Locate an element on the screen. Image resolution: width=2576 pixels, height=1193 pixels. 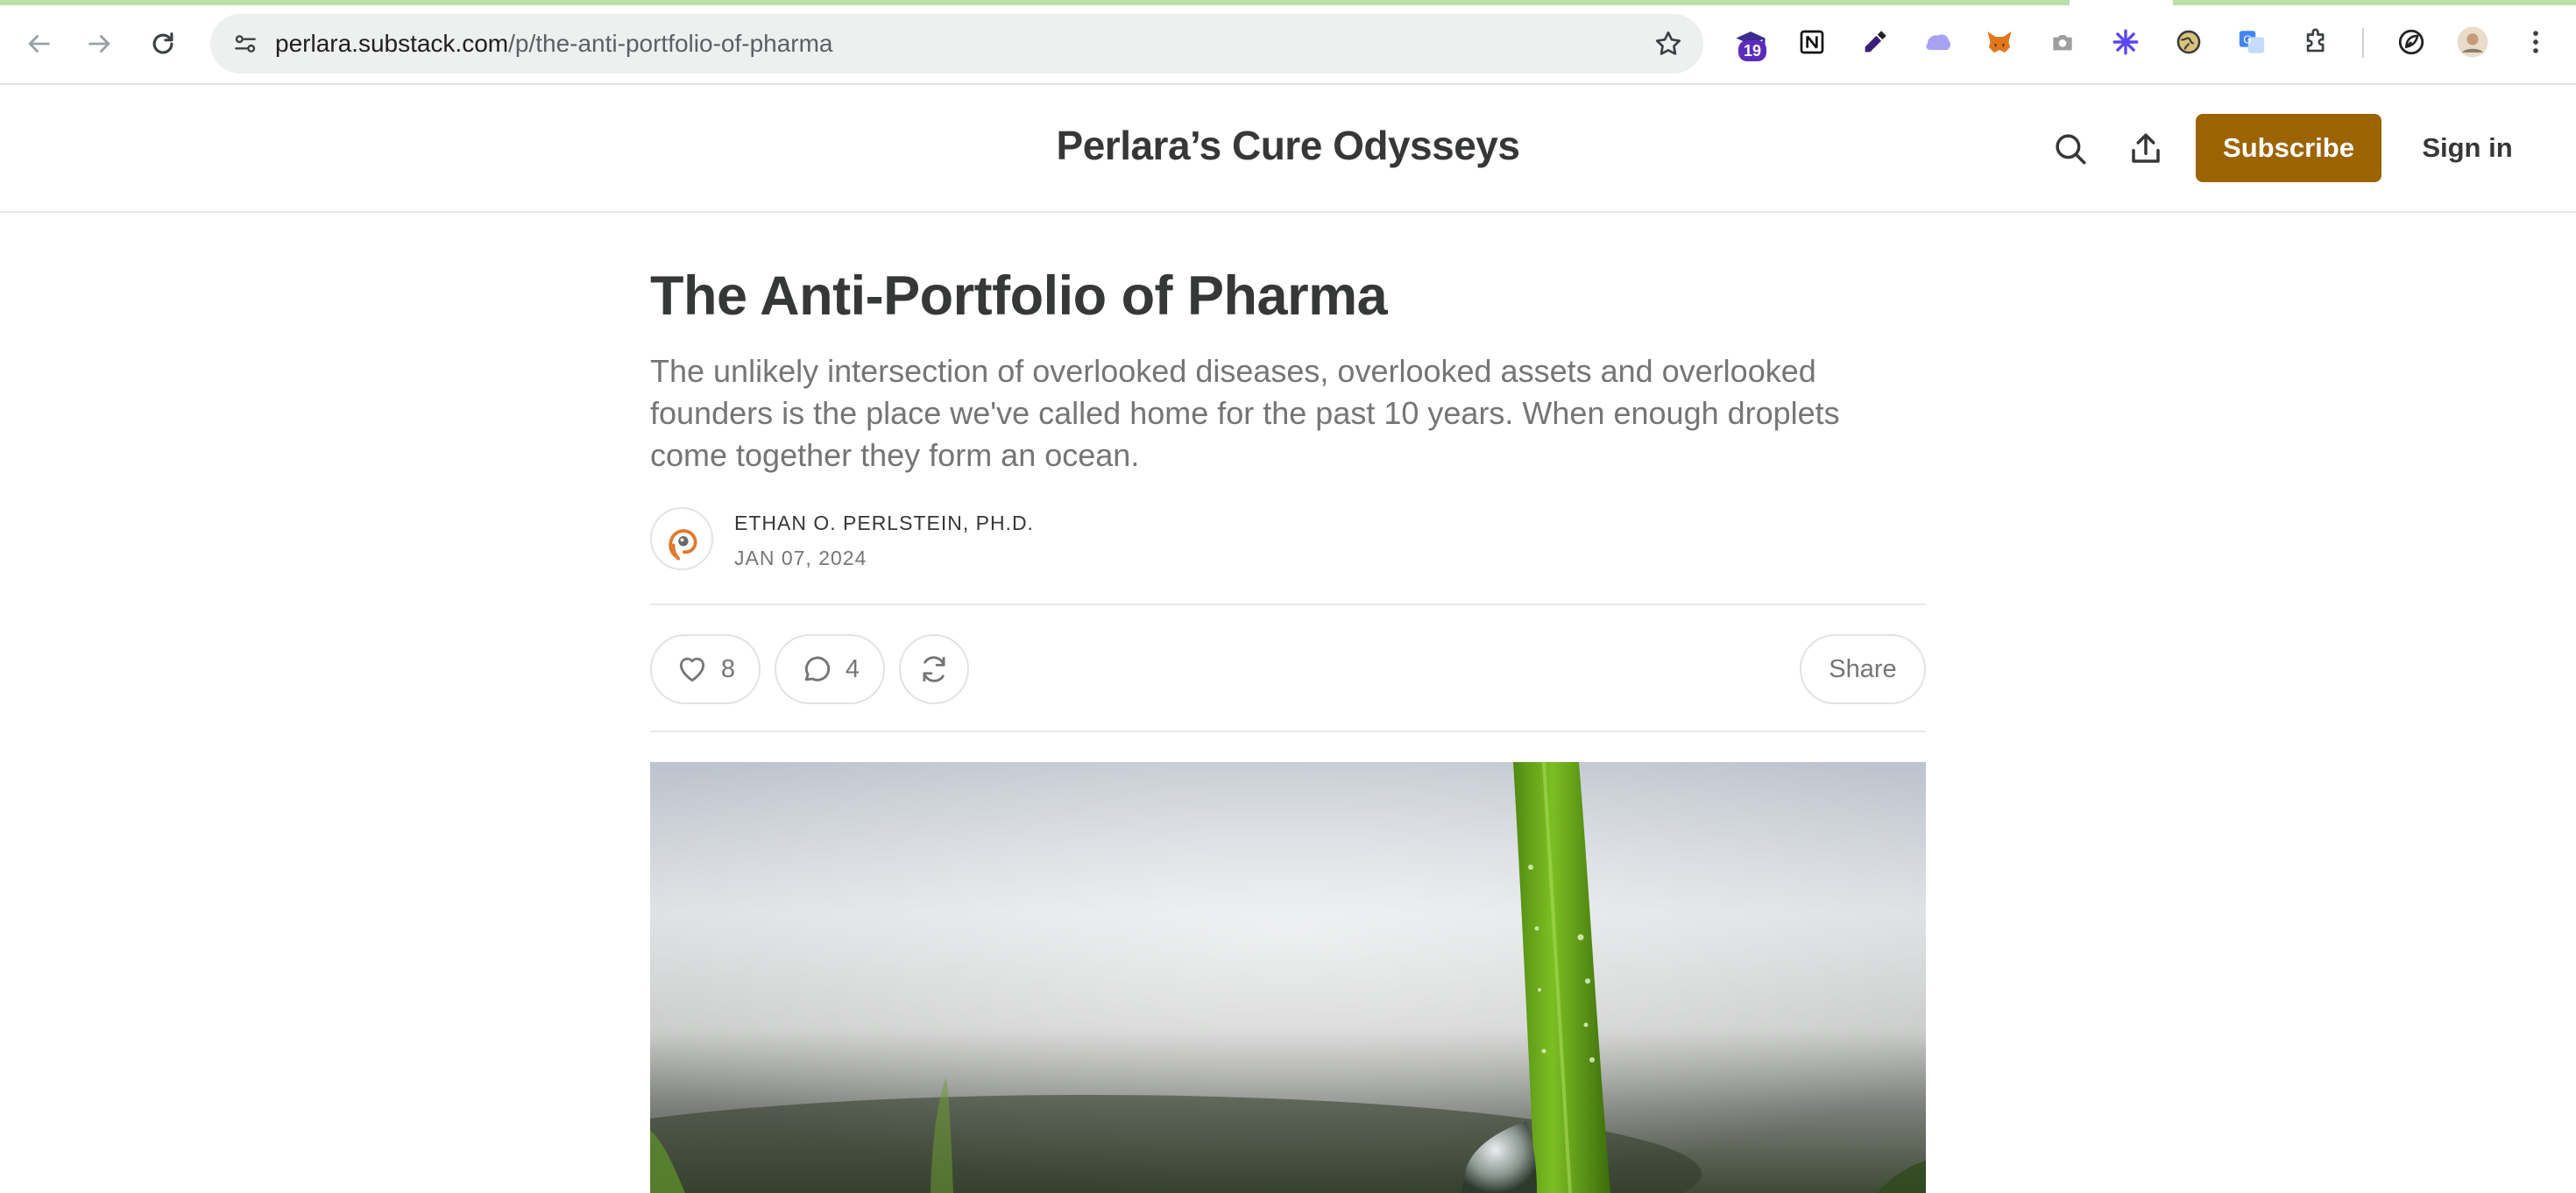
share-button: Share is located at coordinates (1863, 669).